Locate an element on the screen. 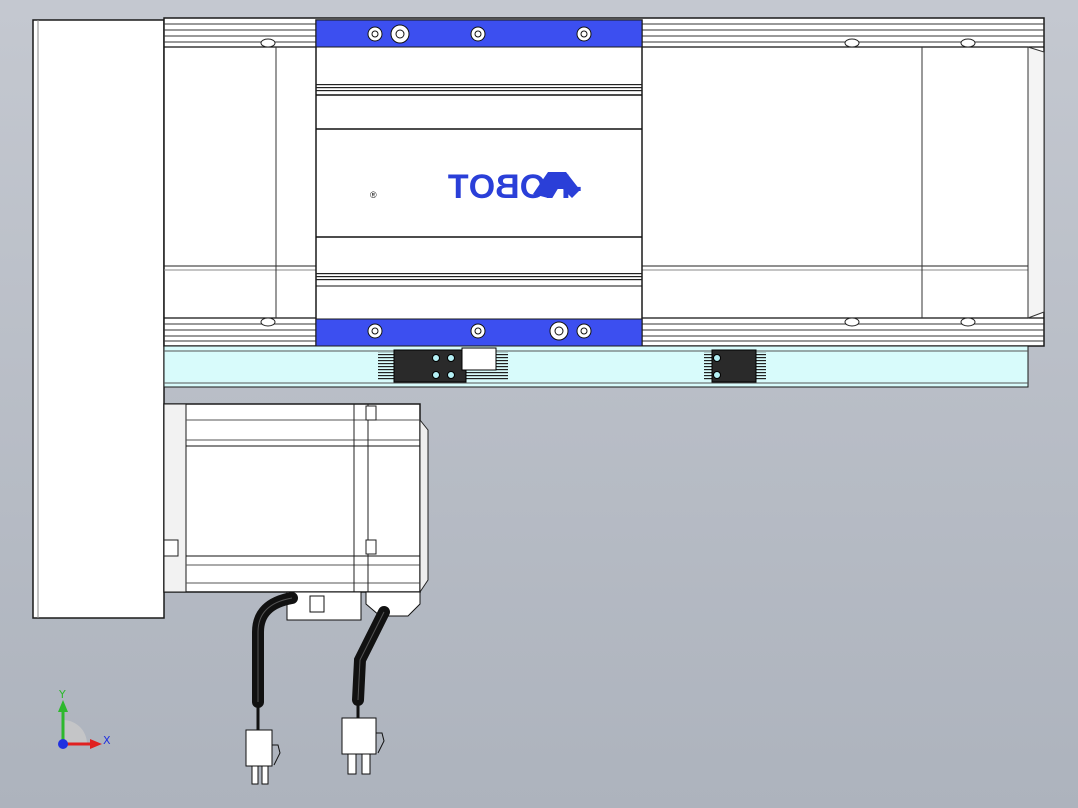  encoder-cable is located at coordinates (271, 688).